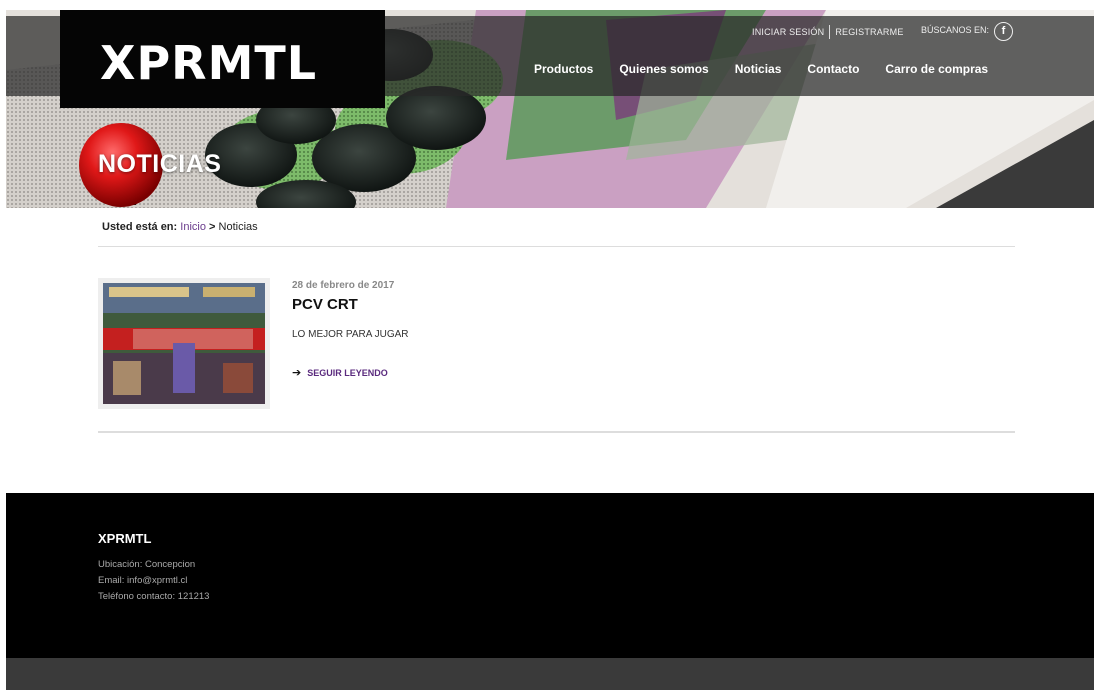  What do you see at coordinates (955, 30) in the screenshot?
I see `find-us-label: BÚSCANOS EN:` at bounding box center [955, 30].